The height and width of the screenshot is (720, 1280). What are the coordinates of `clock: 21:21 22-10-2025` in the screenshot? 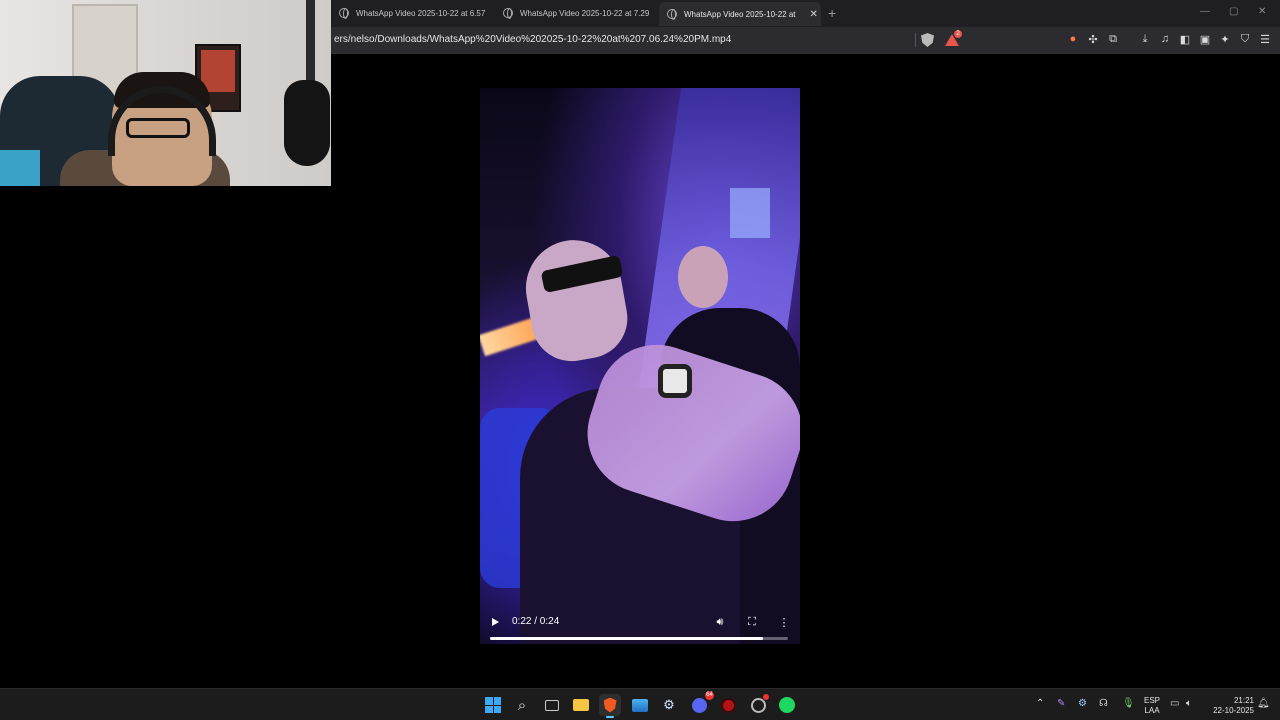 It's located at (1230, 706).